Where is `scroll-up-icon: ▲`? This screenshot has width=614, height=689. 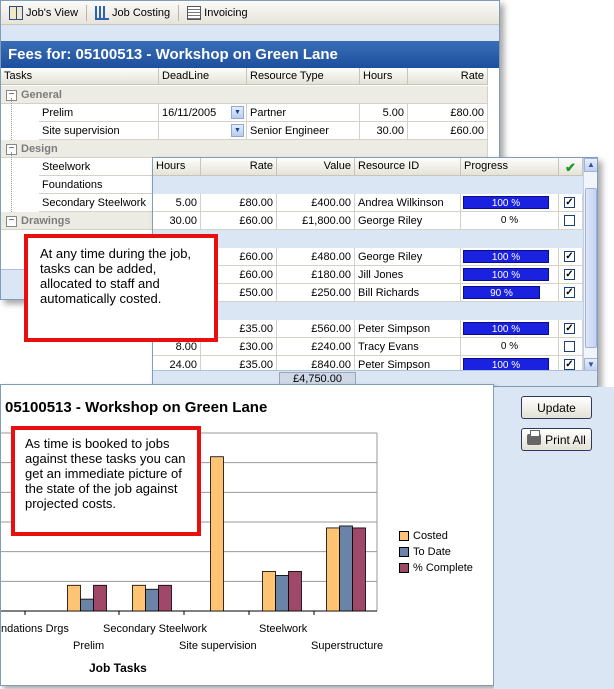 scroll-up-icon: ▲ is located at coordinates (590, 165).